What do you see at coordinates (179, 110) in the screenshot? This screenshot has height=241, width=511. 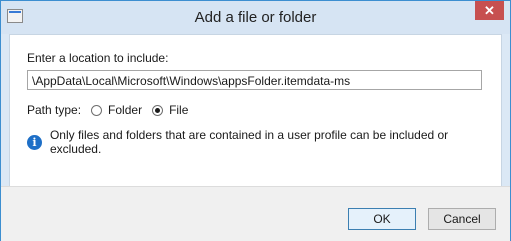 I see `file-option-label: File` at bounding box center [179, 110].